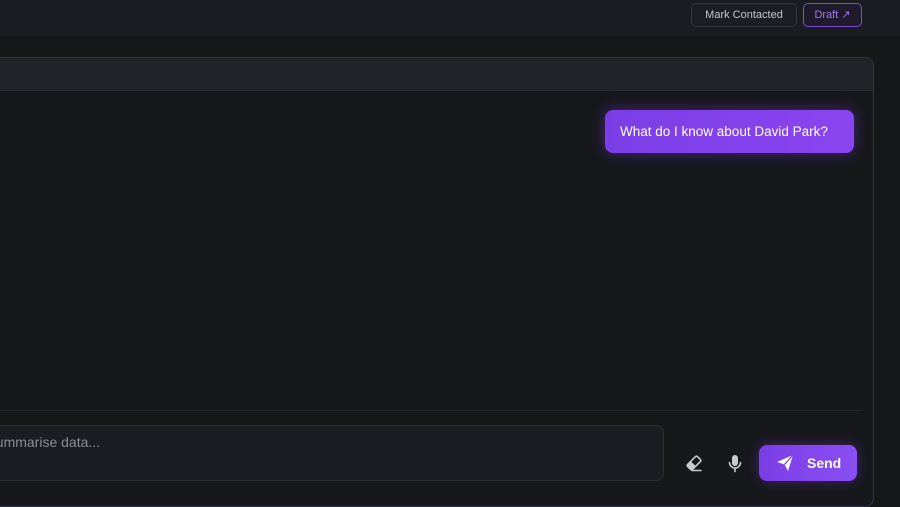 Image resolution: width=900 pixels, height=507 pixels. What do you see at coordinates (450, 18) in the screenshot?
I see `top-toolbar: Mark Contacted Draft ↗` at bounding box center [450, 18].